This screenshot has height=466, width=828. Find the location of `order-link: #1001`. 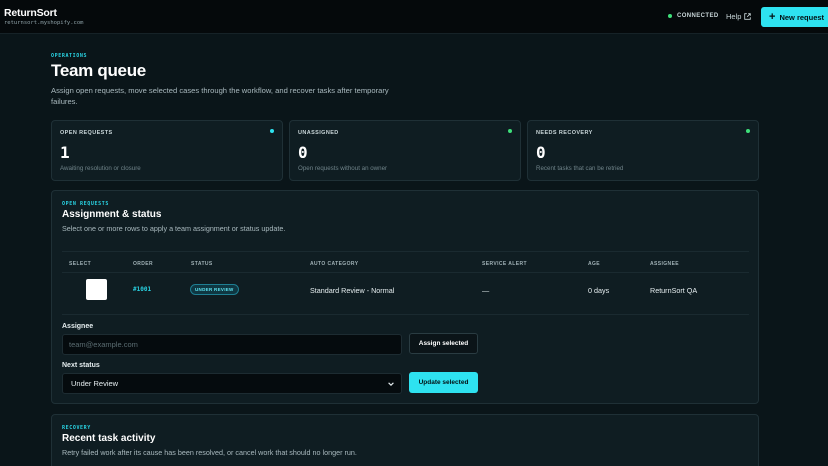

order-link: #1001 is located at coordinates (142, 289).